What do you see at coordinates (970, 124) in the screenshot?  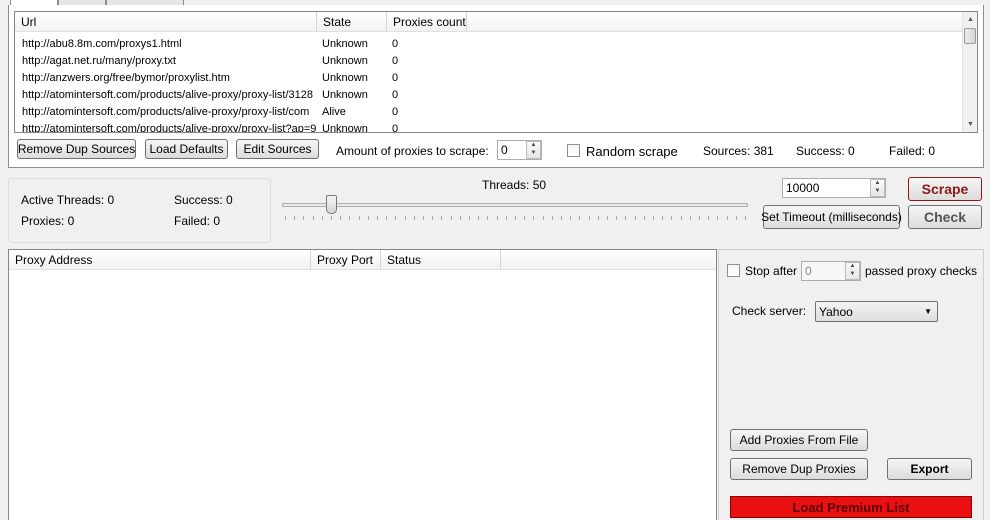 I see `scroll-down-icon: ▼` at bounding box center [970, 124].